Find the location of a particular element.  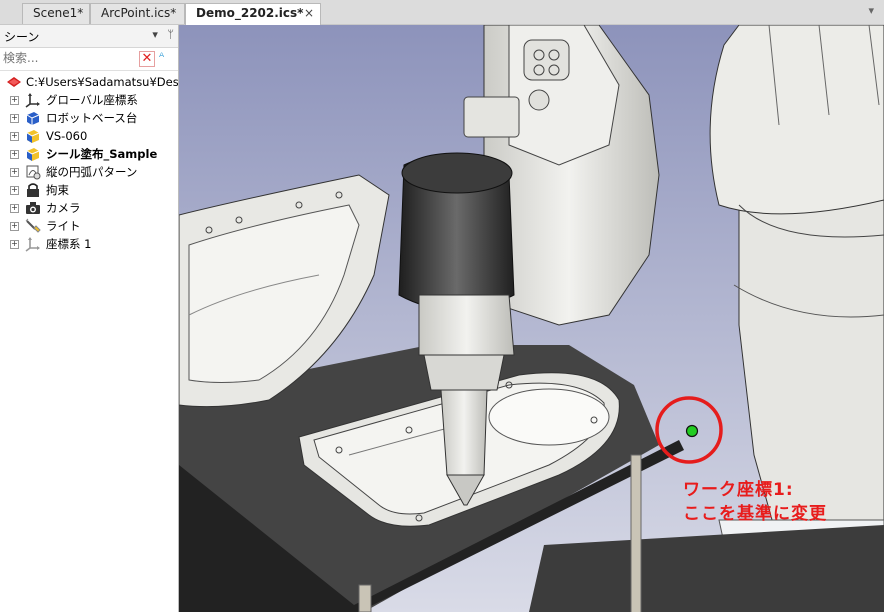

annotation-line-2: ここを基準に変更 is located at coordinates (755, 514).